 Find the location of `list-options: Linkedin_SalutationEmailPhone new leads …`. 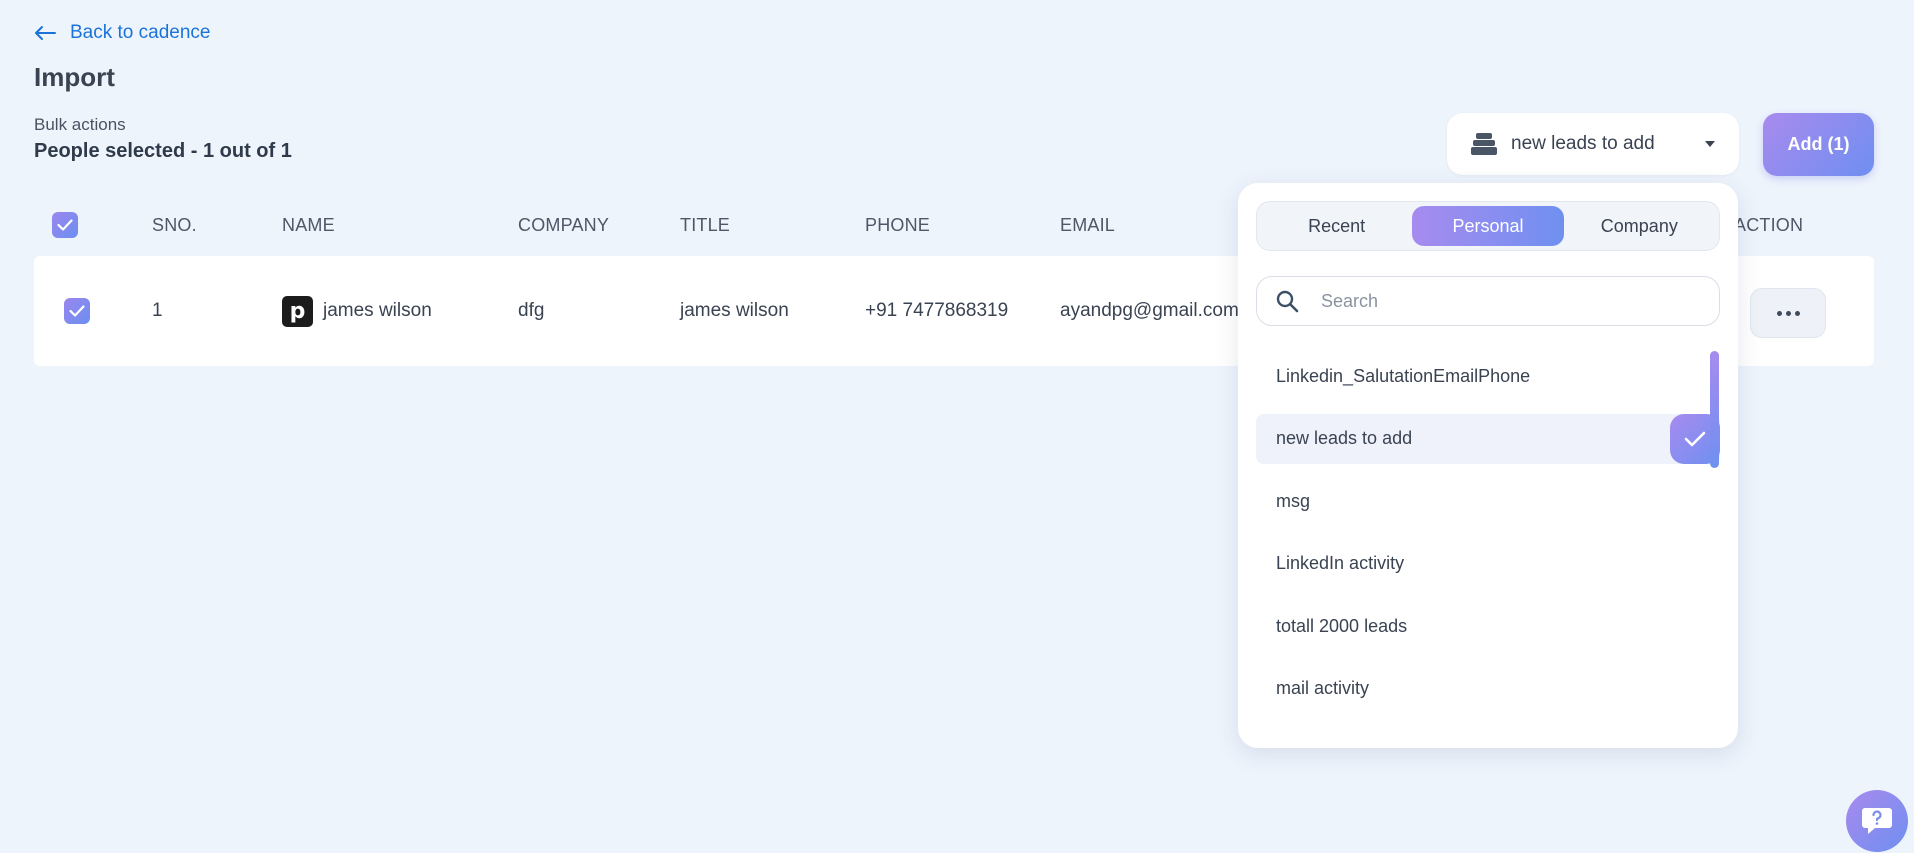

list-options: Linkedin_SalutationEmailPhone new leads … is located at coordinates (1488, 538).